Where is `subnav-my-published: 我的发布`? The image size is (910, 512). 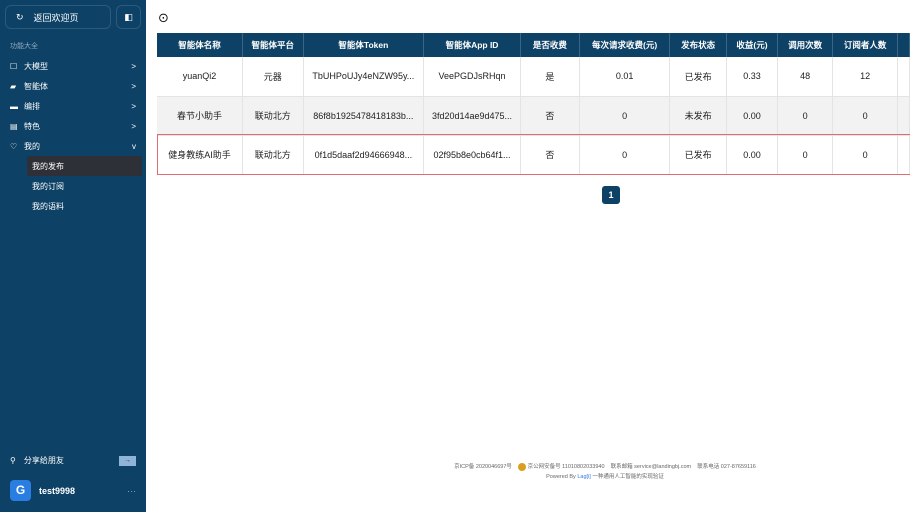 subnav-my-published: 我的发布 is located at coordinates (84, 166).